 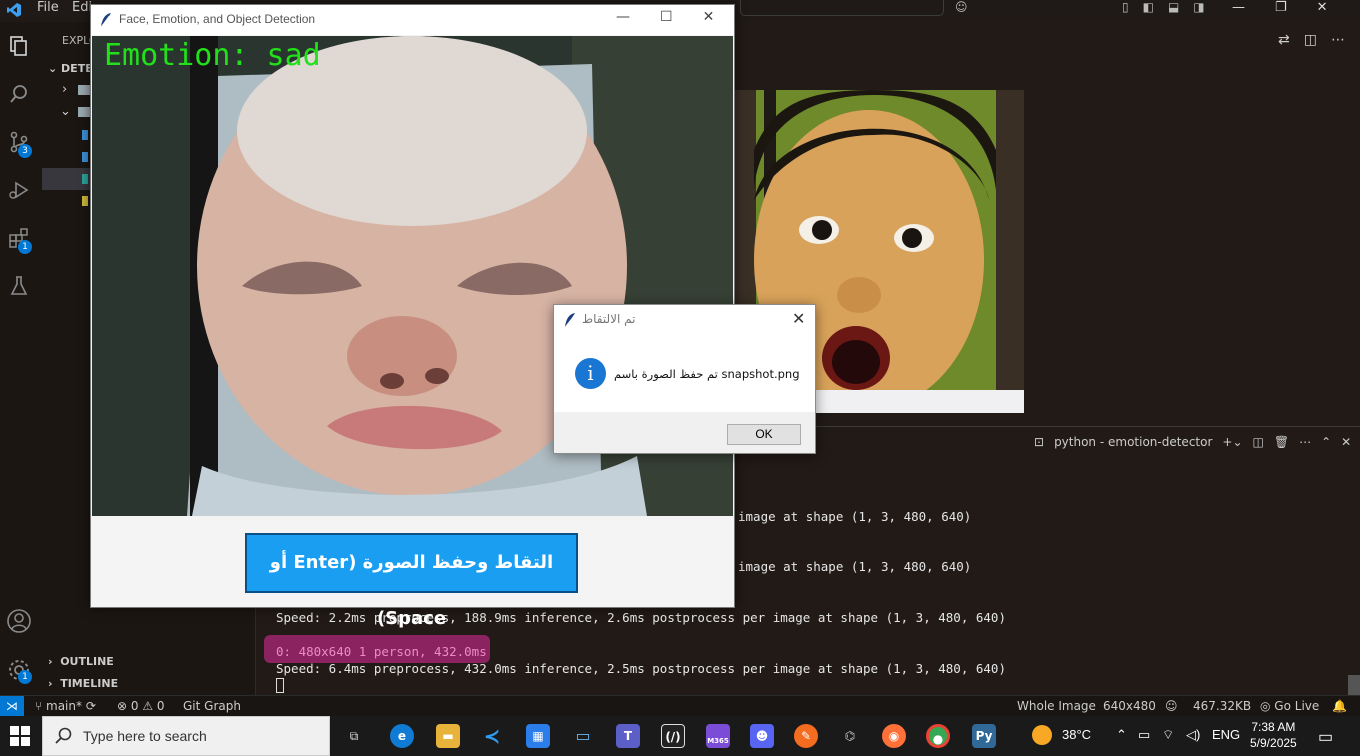 I want to click on customize-layout-icon: ▯, so click(x=1125, y=8).